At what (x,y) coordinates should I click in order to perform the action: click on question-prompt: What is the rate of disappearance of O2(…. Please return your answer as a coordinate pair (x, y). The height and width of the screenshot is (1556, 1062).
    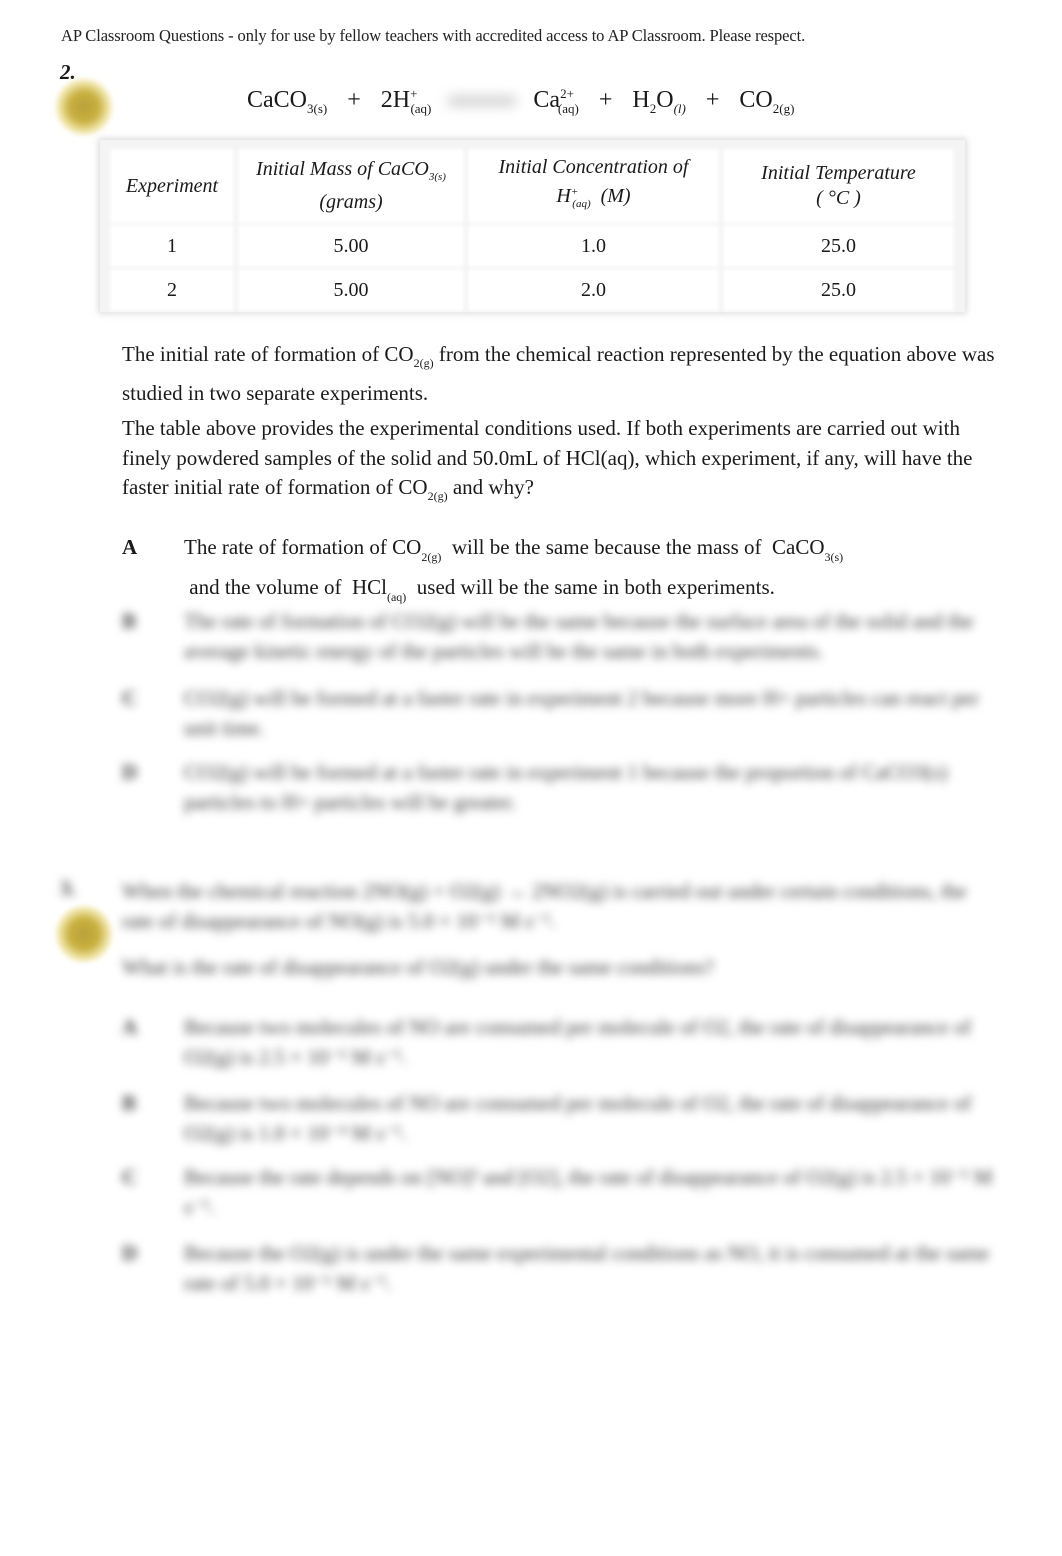
    Looking at the image, I should click on (418, 967).